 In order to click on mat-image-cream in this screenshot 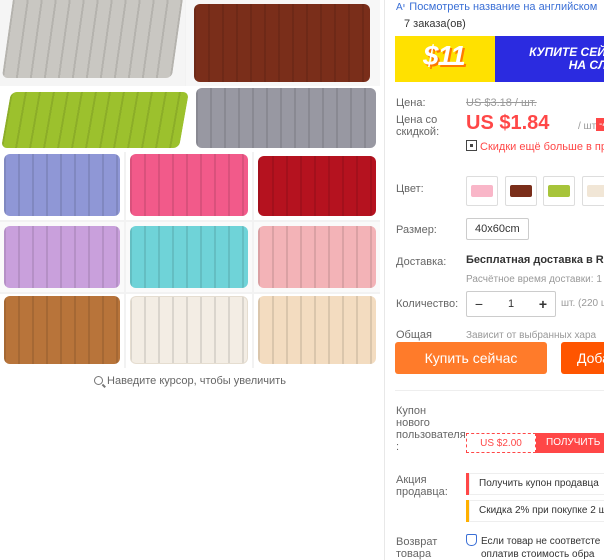, I will do `click(189, 330)`.